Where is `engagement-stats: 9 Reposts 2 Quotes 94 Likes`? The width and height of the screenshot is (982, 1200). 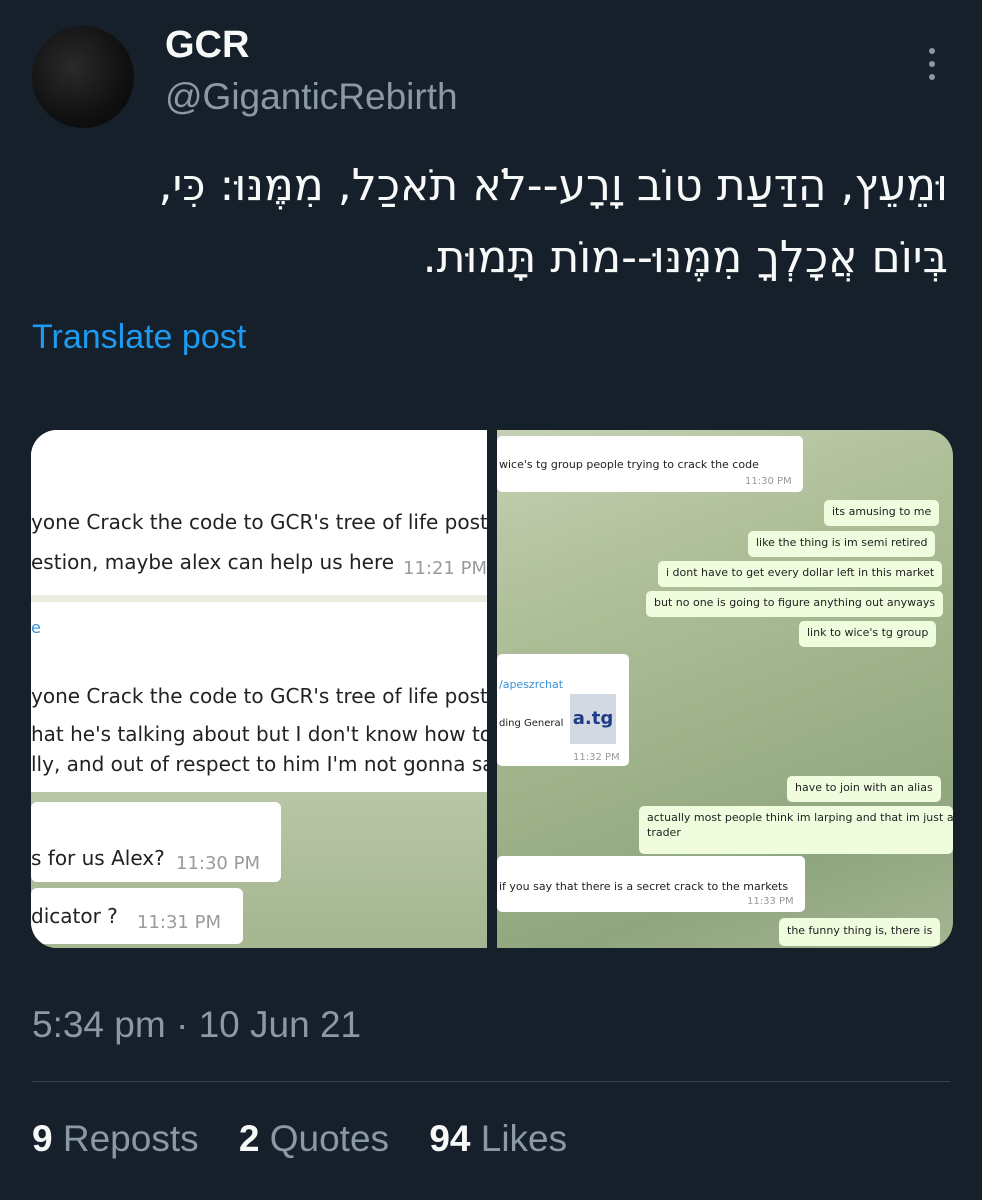 engagement-stats: 9 Reposts 2 Quotes 94 Likes is located at coordinates (314, 1139).